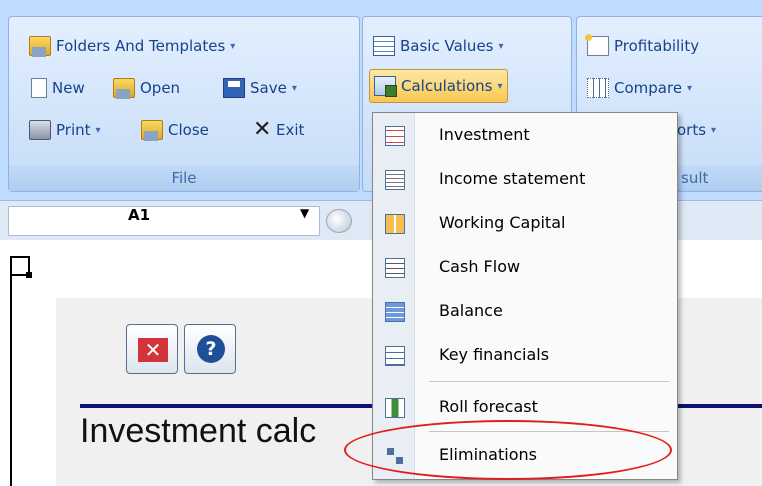  I want to click on open-button: Open, so click(146, 88).